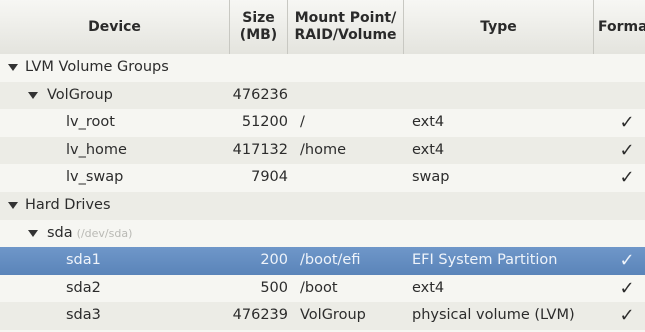 Image resolution: width=645 pixels, height=332 pixels. I want to click on device-name-text: sda1, so click(83, 260).